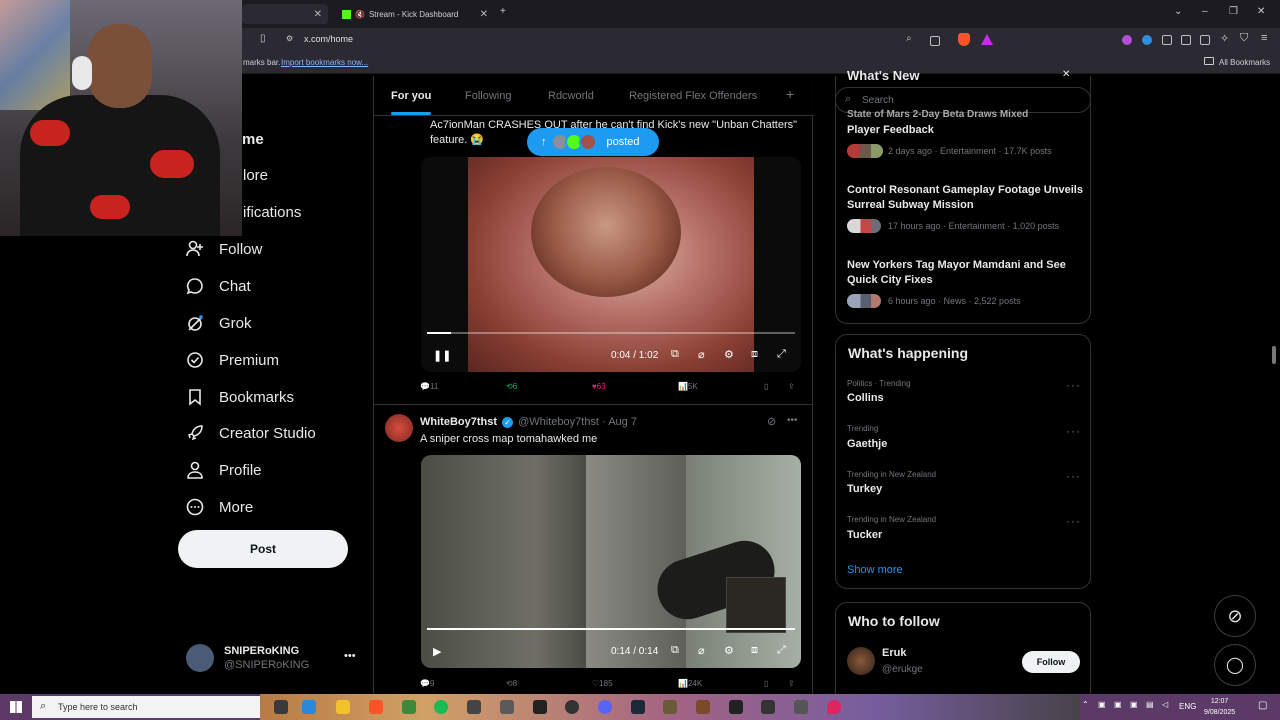 The image size is (1280, 720). Describe the element at coordinates (253, 139) in the screenshot. I see `nav-home-partial: me` at that location.